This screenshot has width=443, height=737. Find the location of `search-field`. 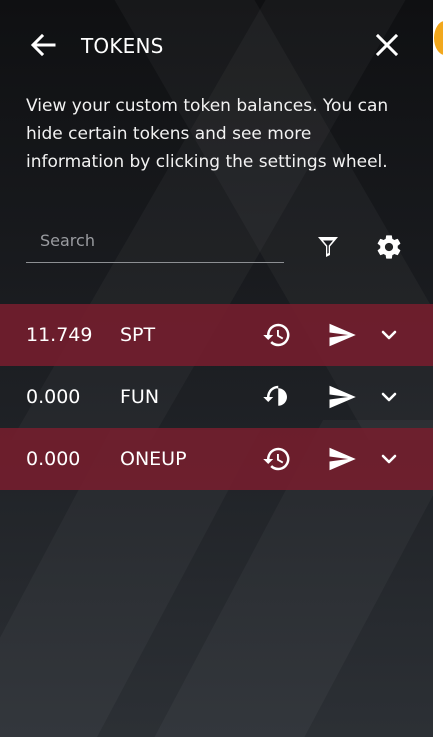

search-field is located at coordinates (155, 242).